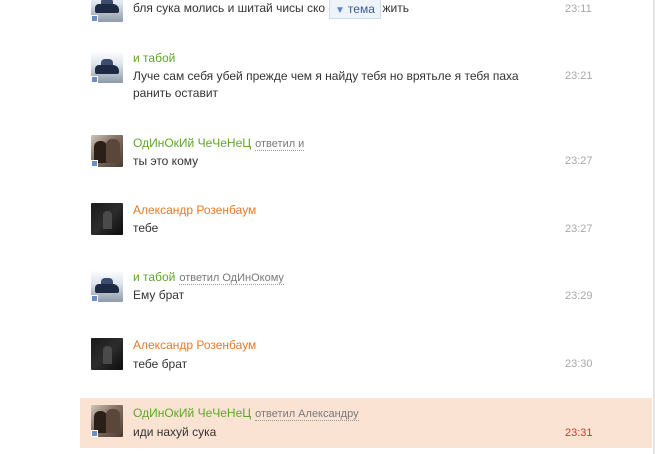  I want to click on reply-to-link: ответил ОдИнОкому, so click(231, 278).